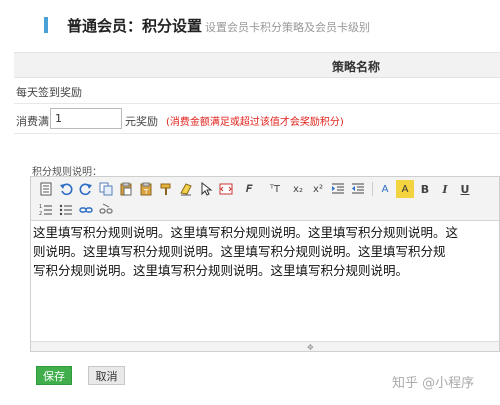 This screenshot has width=500, height=405. I want to click on editor-resize-bar: ✥, so click(265, 346).